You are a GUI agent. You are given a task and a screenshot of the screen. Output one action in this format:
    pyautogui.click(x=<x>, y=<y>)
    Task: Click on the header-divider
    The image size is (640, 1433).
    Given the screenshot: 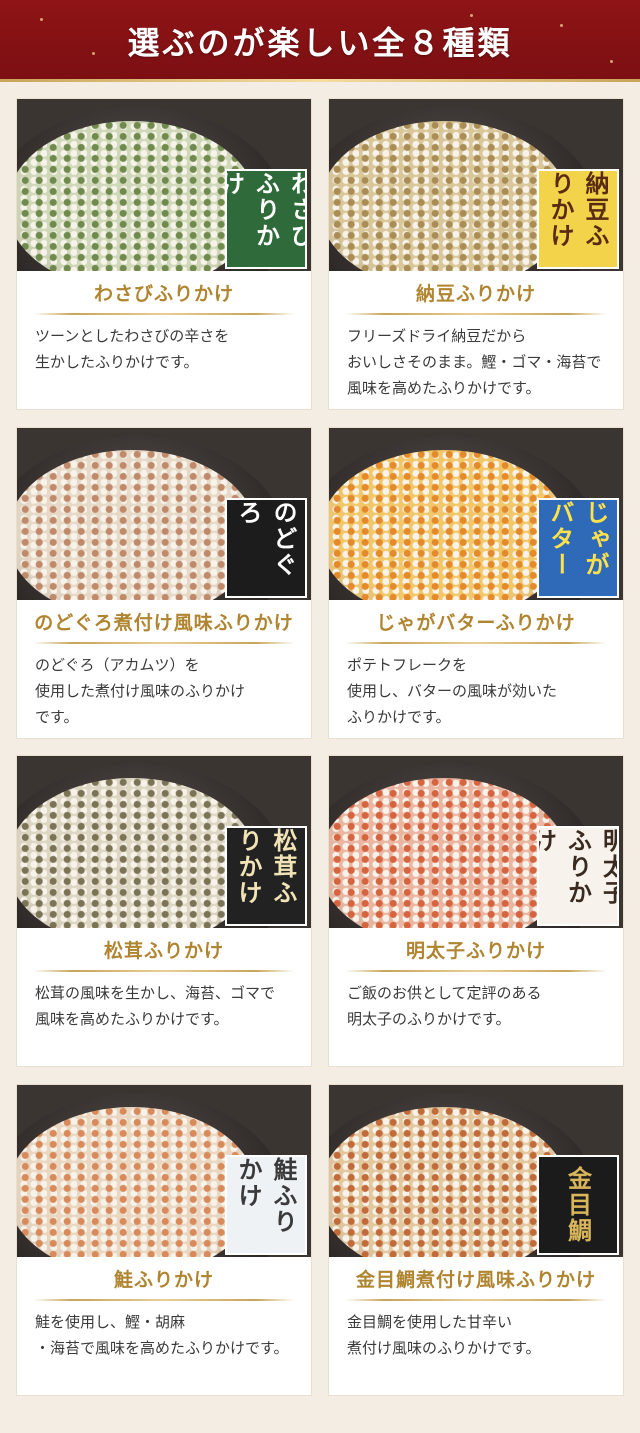 What is the action you would take?
    pyautogui.click(x=320, y=80)
    